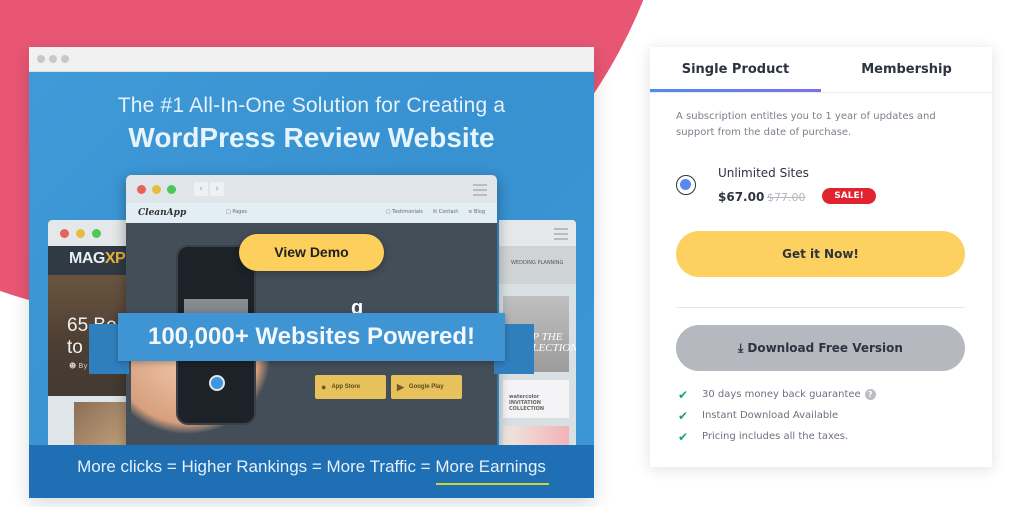 This screenshot has width=1030, height=507. I want to click on watercolor-banner: watercolor INVITATION COLLECTION, so click(536, 399).